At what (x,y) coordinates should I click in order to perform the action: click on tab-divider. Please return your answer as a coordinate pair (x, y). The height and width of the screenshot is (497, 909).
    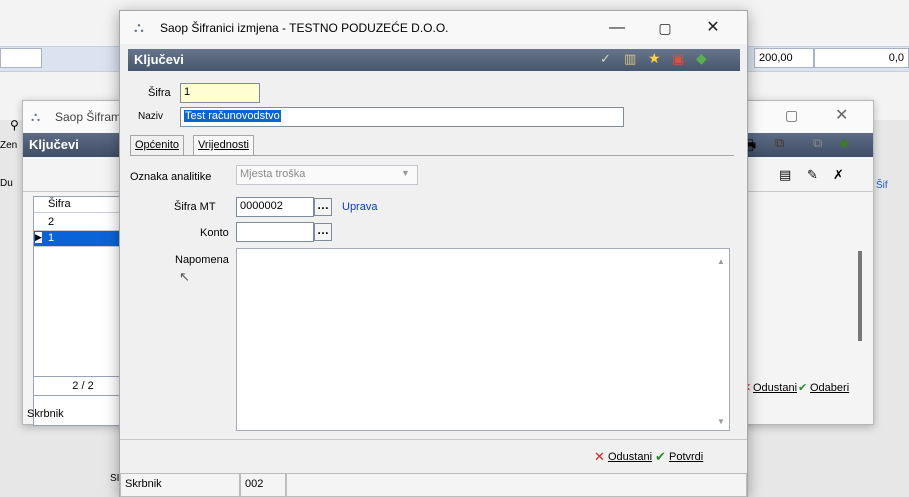
    Looking at the image, I should click on (432, 155).